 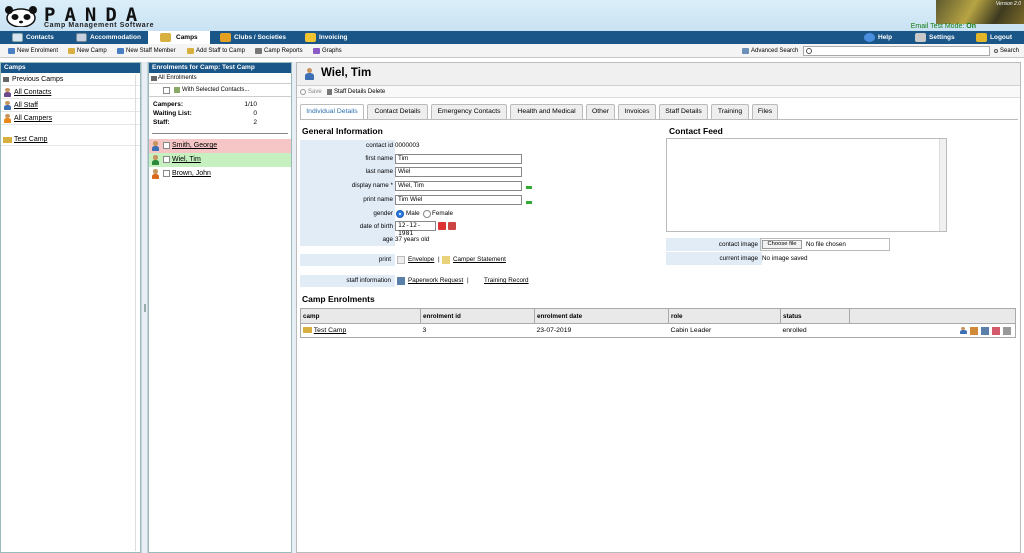 I want to click on camps-item-test-camp-link: Test Camp, so click(x=30, y=139).